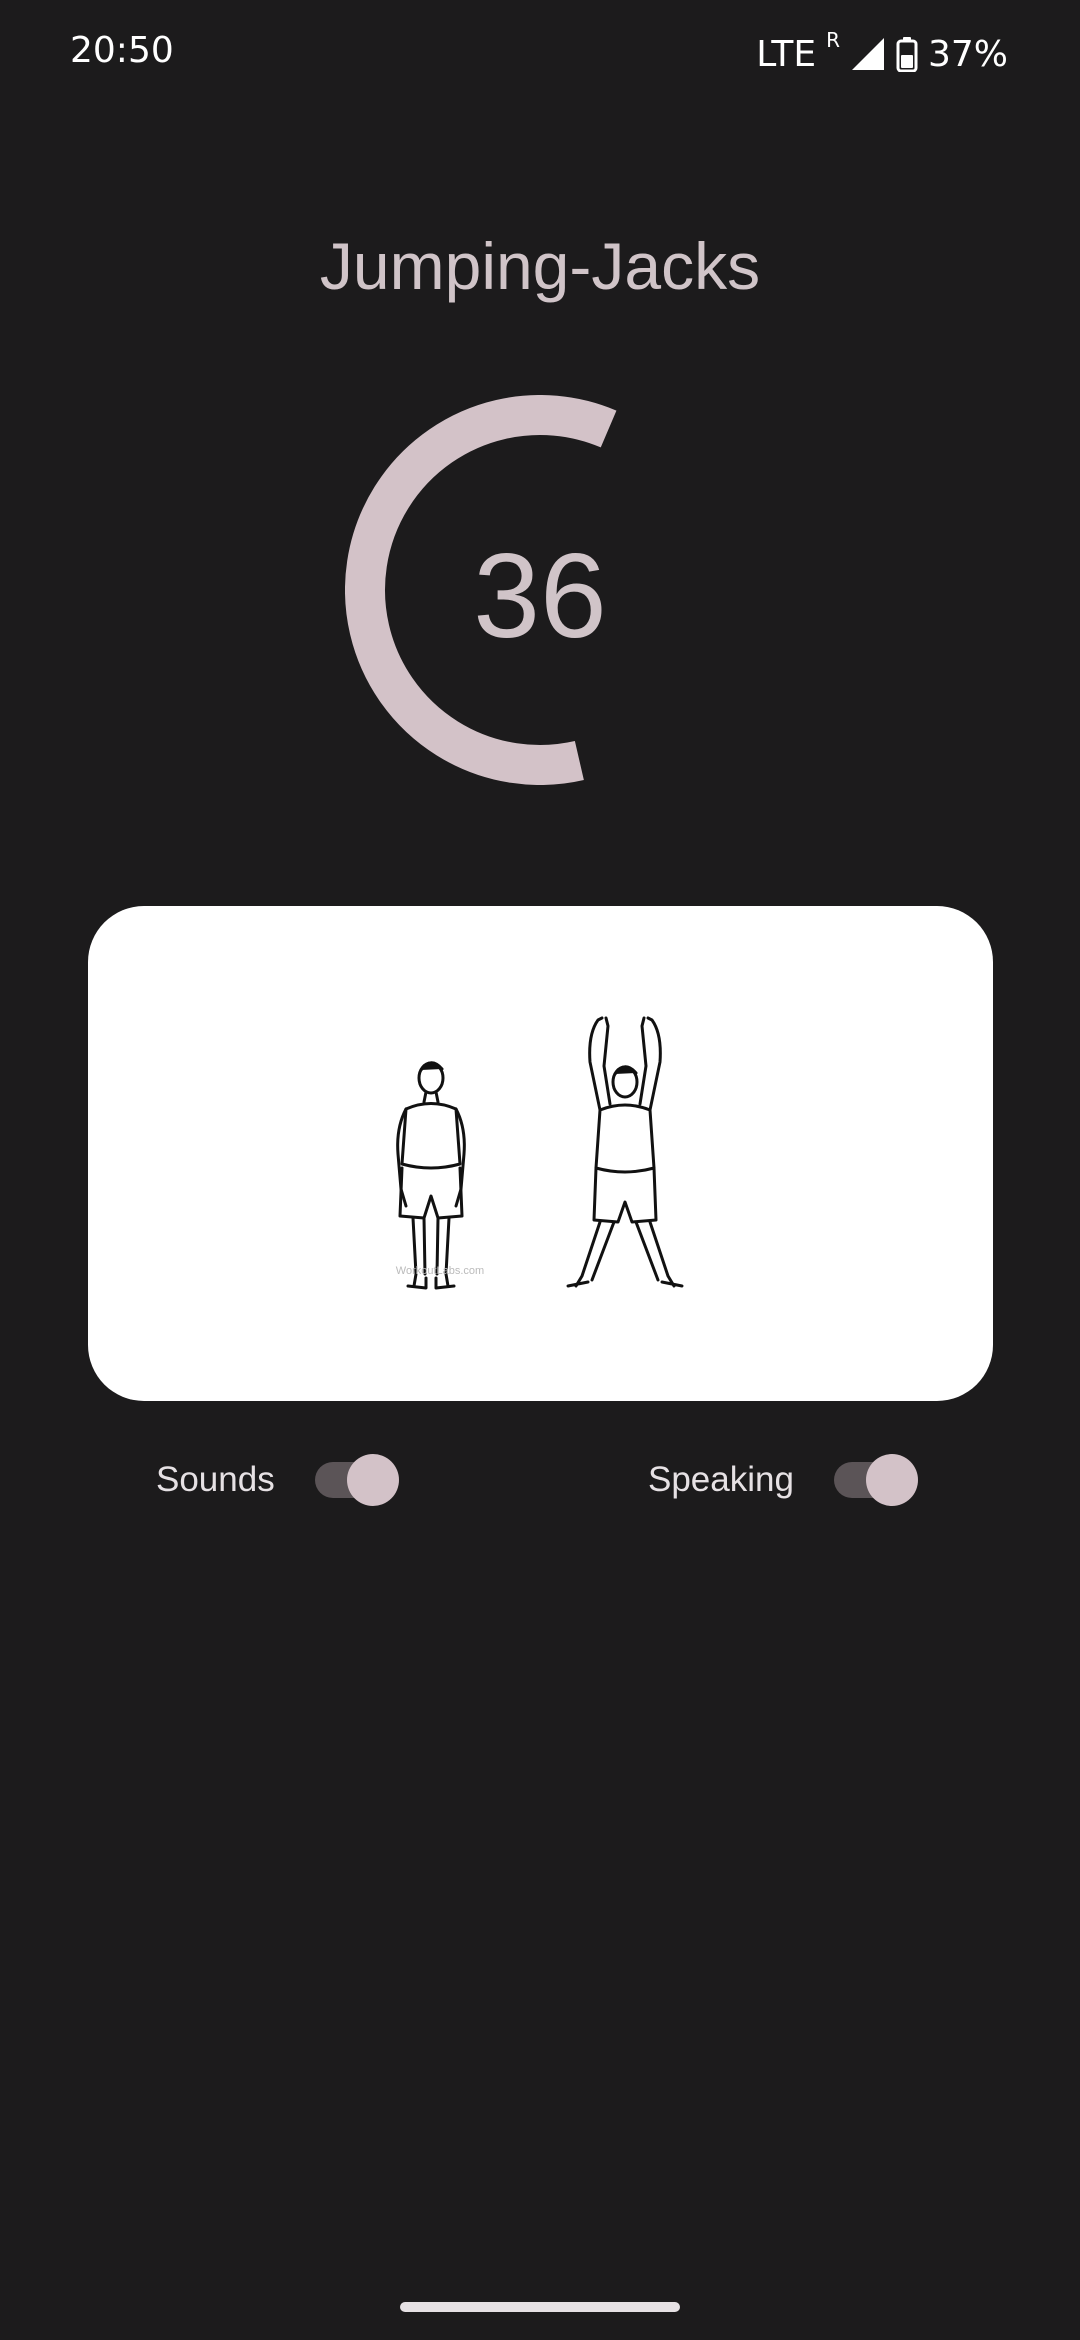 This screenshot has width=1080, height=2340. What do you see at coordinates (721, 1479) in the screenshot?
I see `speaking-label: Speaking` at bounding box center [721, 1479].